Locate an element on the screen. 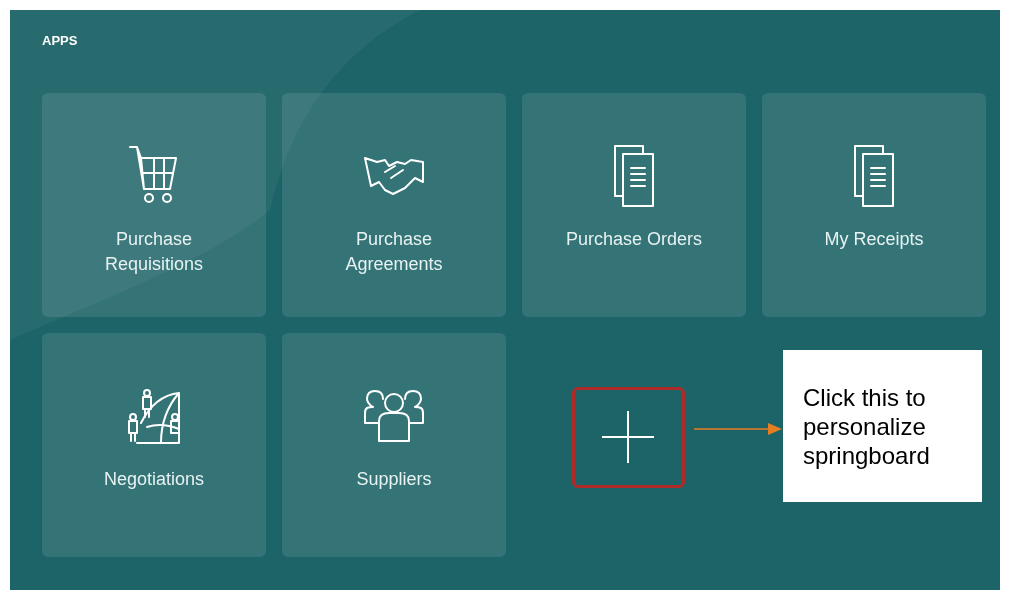  tile-label: Negotiations is located at coordinates (154, 479).